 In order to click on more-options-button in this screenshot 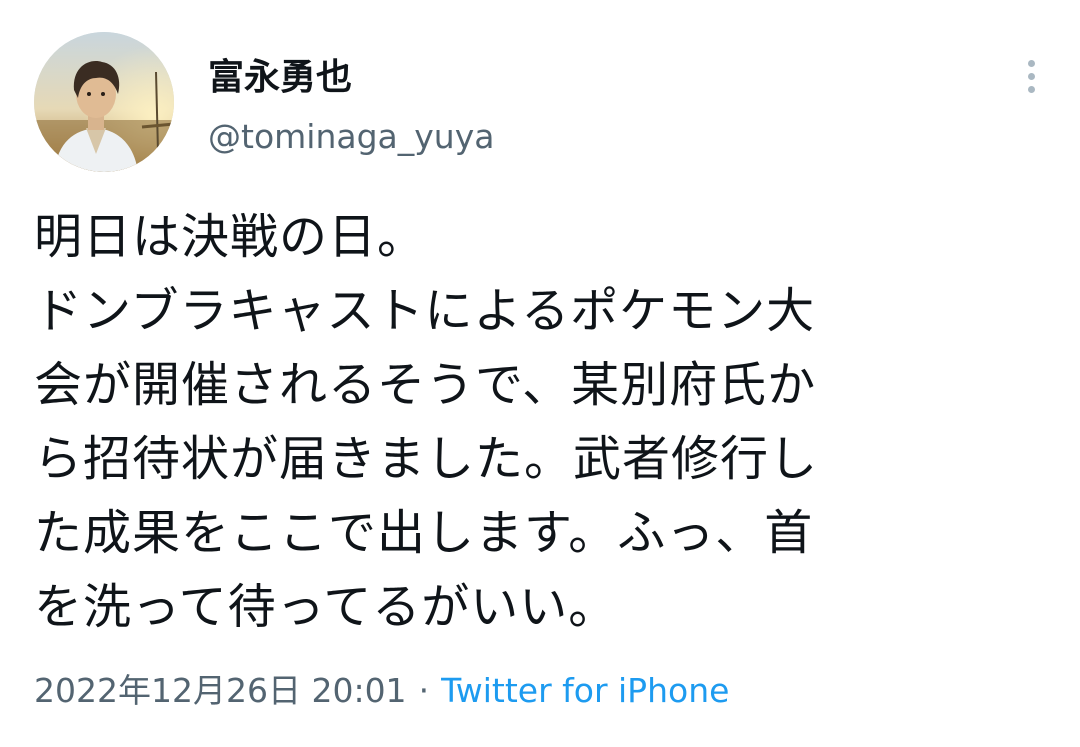, I will do `click(1031, 76)`.